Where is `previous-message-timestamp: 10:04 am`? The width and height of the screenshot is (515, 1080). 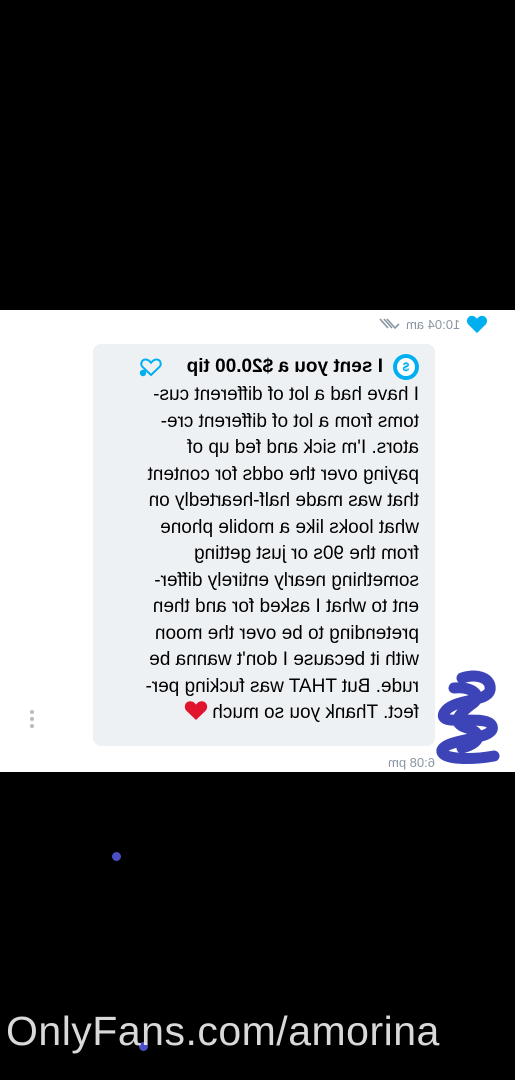 previous-message-timestamp: 10:04 am is located at coordinates (433, 324).